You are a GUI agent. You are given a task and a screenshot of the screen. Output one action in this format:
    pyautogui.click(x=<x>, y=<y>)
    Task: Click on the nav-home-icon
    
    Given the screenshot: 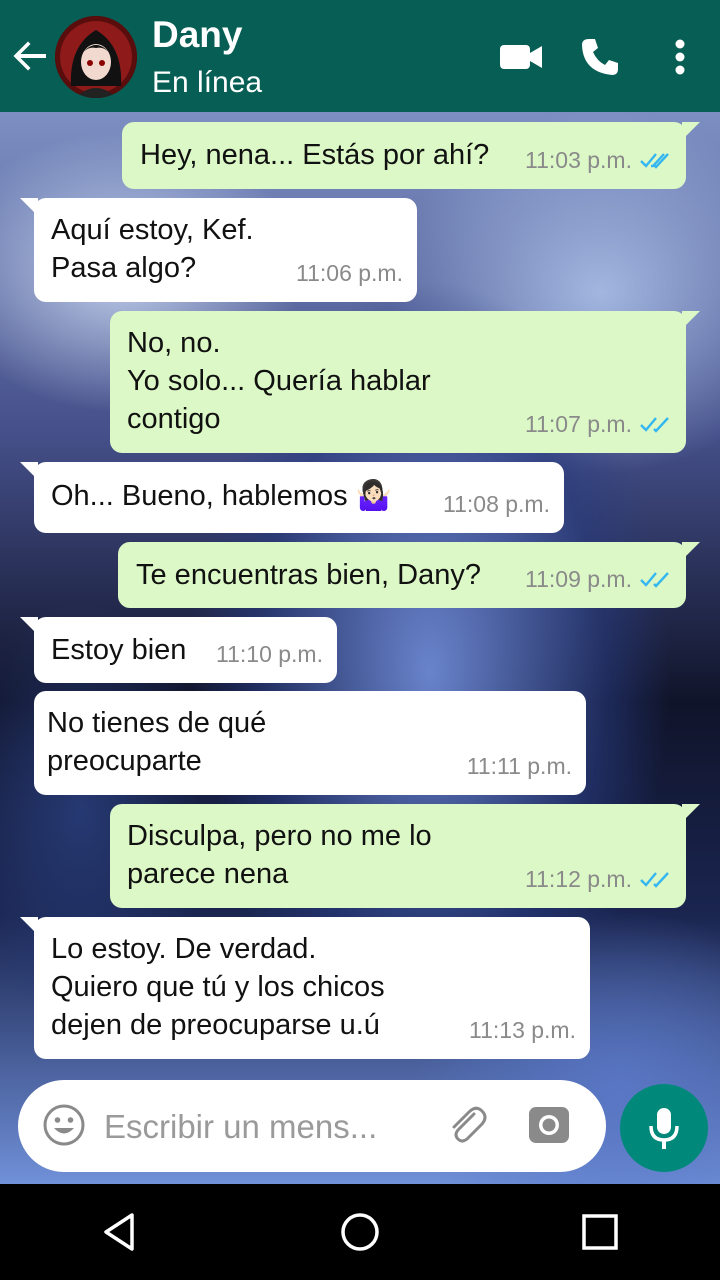 What is the action you would take?
    pyautogui.click(x=360, y=1232)
    